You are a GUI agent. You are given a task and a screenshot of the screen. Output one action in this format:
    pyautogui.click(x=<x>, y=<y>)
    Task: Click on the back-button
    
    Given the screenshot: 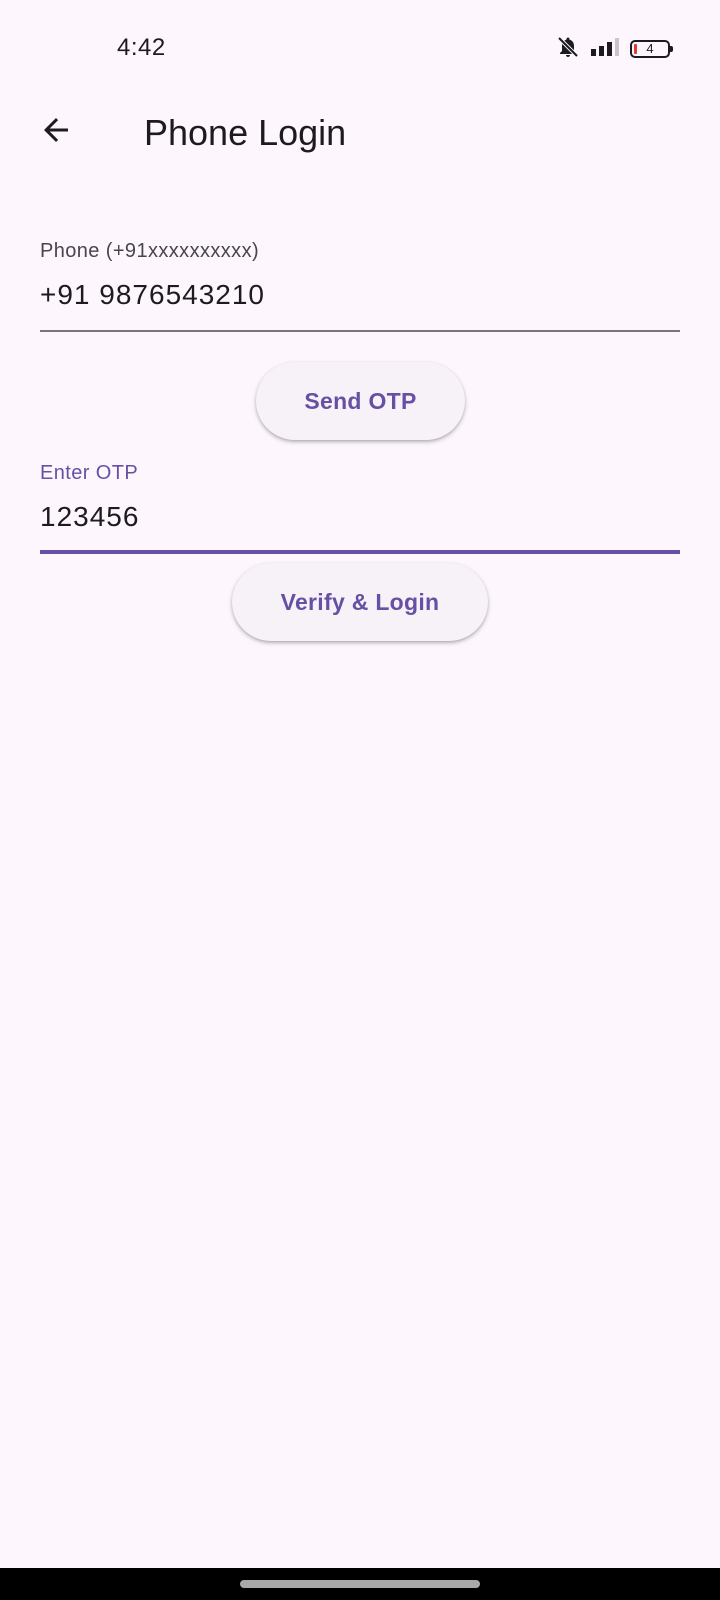 What is the action you would take?
    pyautogui.click(x=56, y=132)
    